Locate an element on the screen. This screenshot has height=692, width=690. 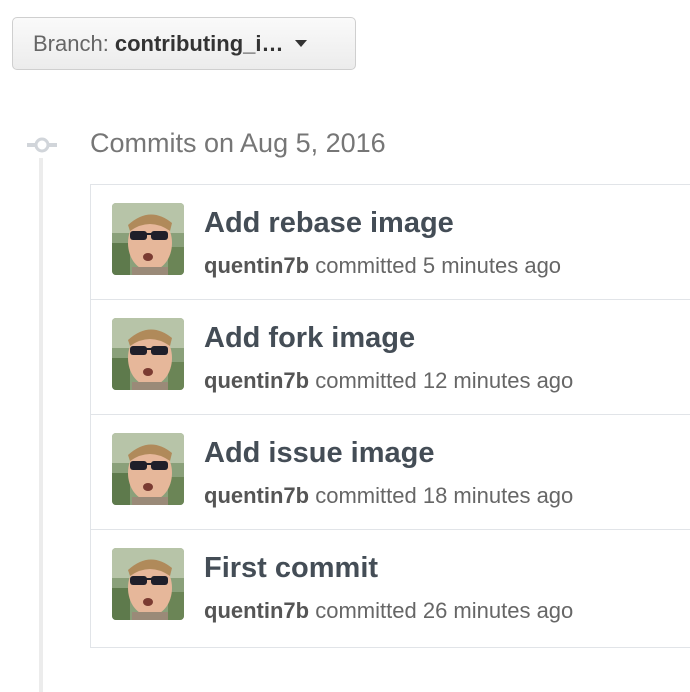
commit-title-link: First commit is located at coordinates (291, 568).